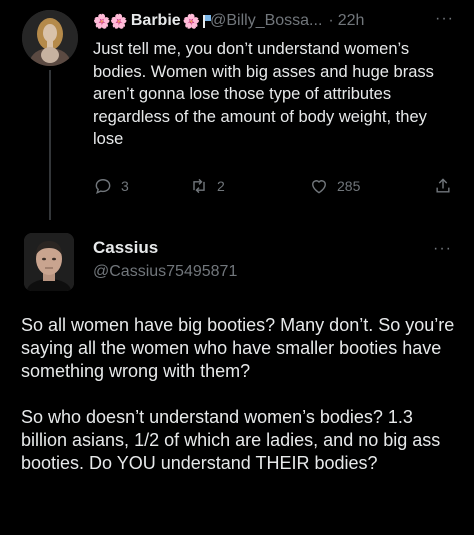  I want to click on reply-count: 3, so click(125, 186).